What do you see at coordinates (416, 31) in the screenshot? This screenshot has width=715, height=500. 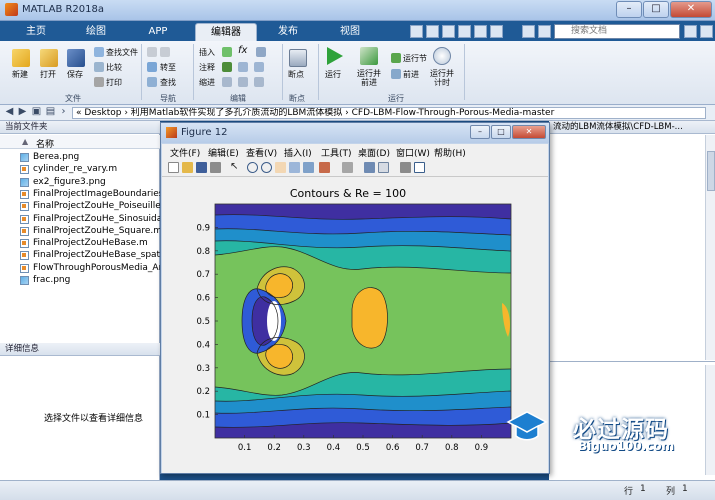 I see `quick-save-icon` at bounding box center [416, 31].